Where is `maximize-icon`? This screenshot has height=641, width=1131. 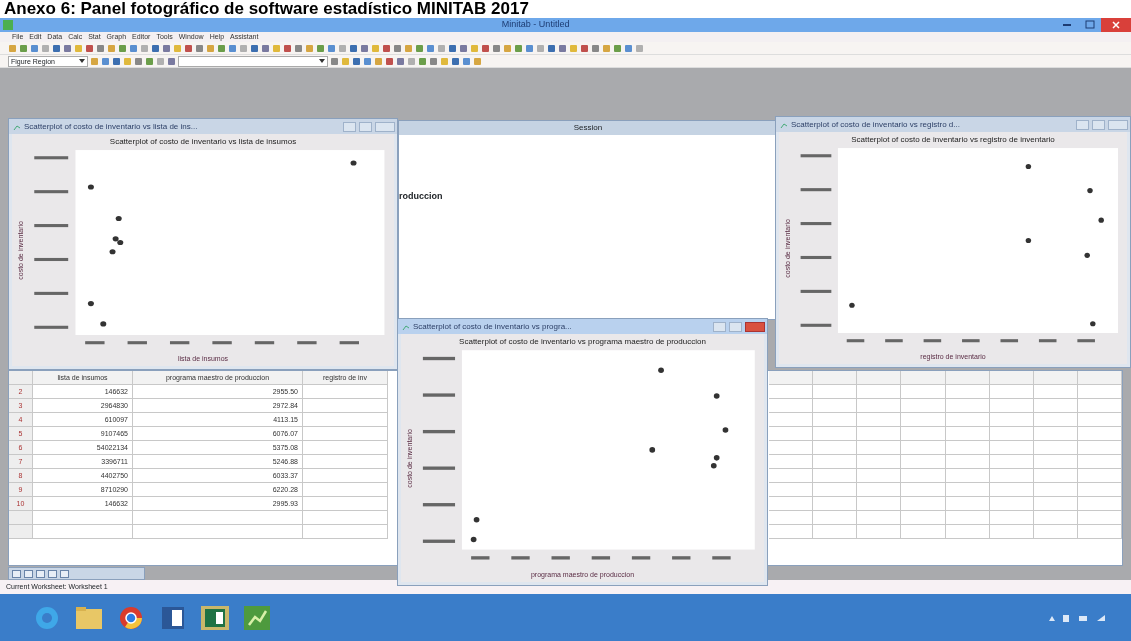
maximize-icon is located at coordinates (1090, 25).